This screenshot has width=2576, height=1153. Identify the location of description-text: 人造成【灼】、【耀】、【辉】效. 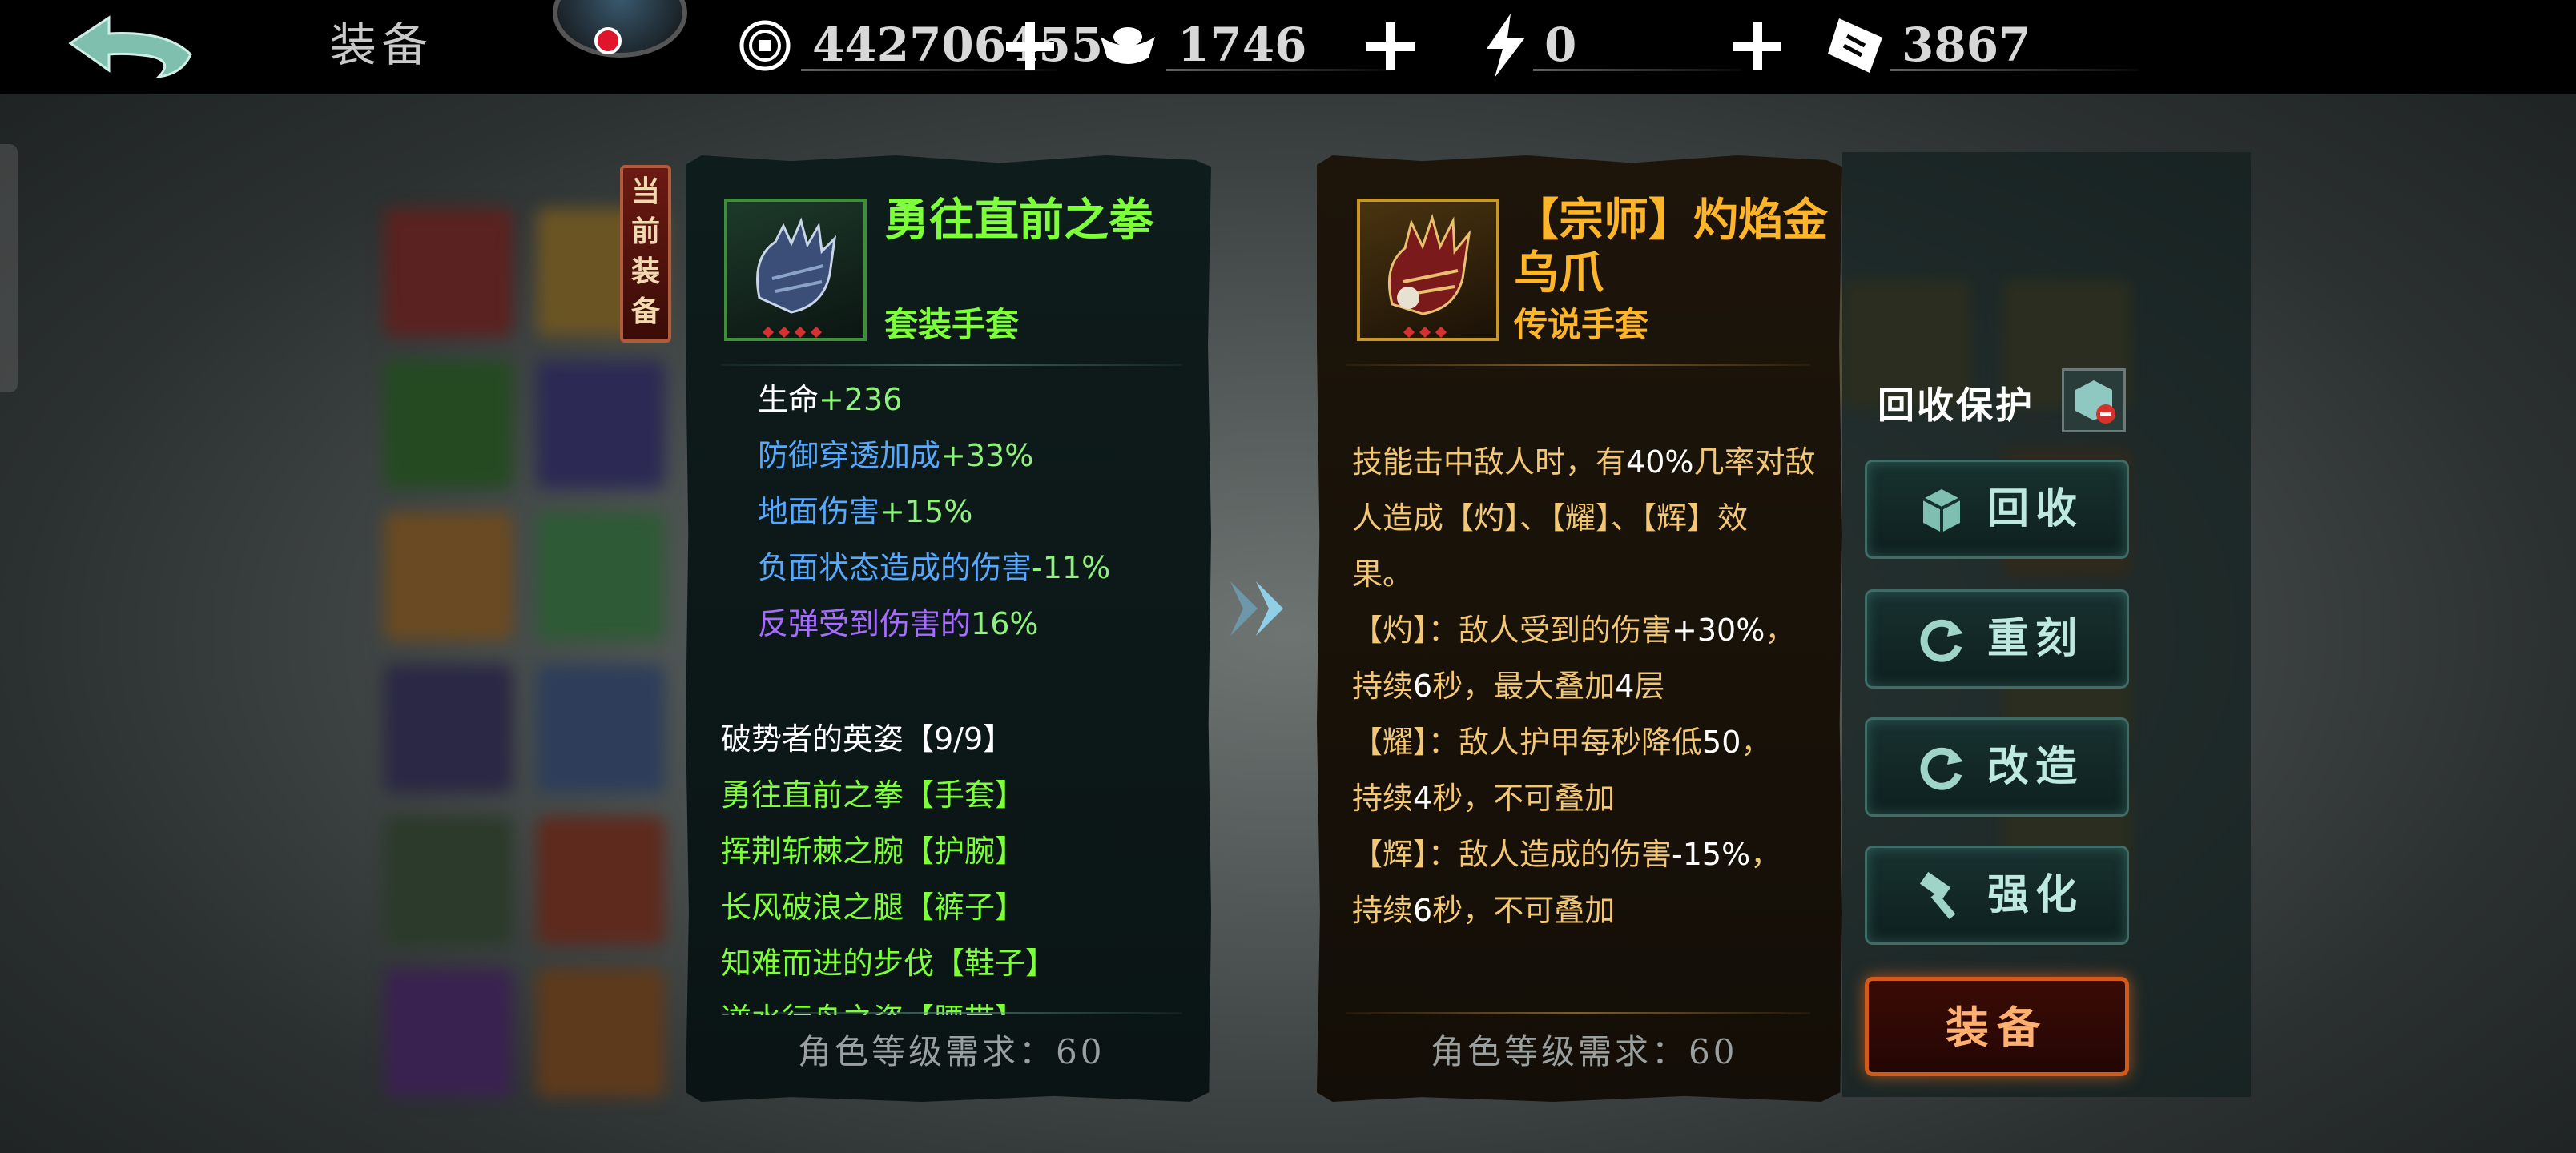
(1550, 518).